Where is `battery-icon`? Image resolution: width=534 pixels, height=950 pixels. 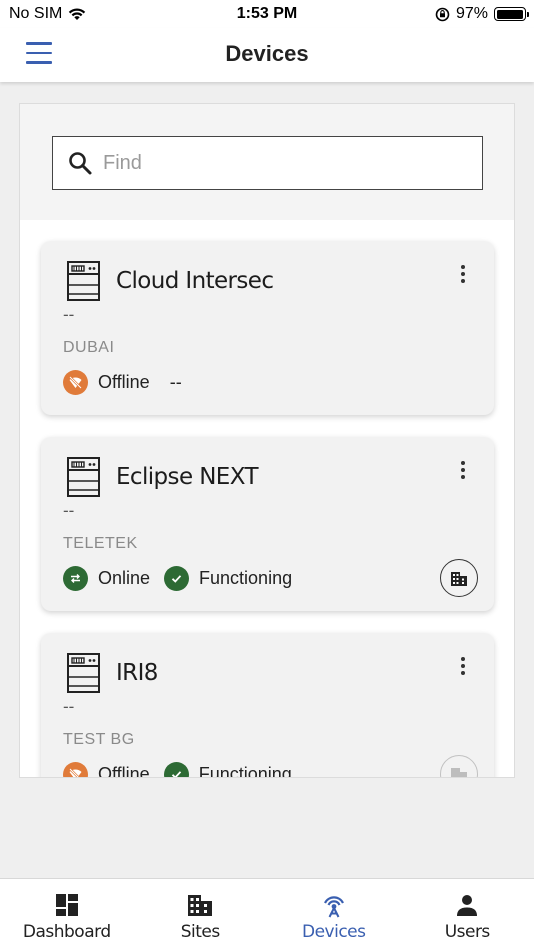
battery-icon is located at coordinates (511, 14).